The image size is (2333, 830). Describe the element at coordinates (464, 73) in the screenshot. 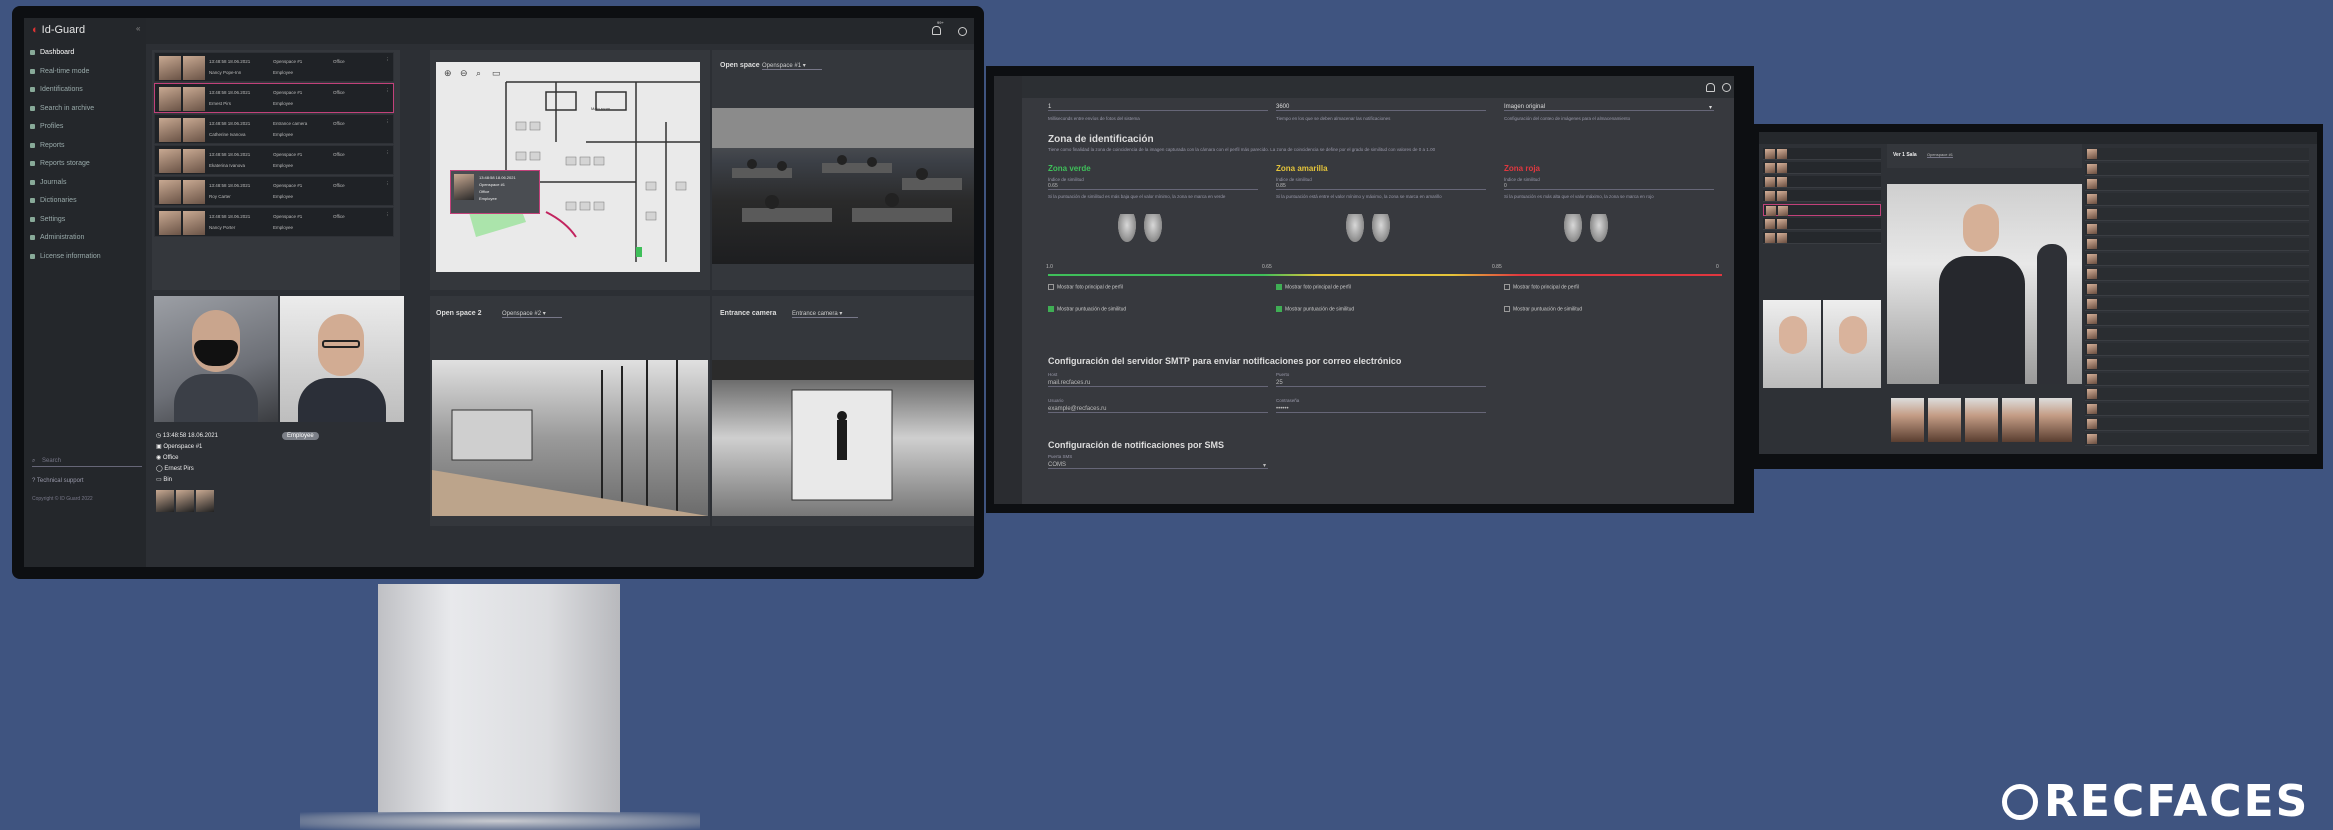

I see `zoom-out-icon: ⊖` at that location.